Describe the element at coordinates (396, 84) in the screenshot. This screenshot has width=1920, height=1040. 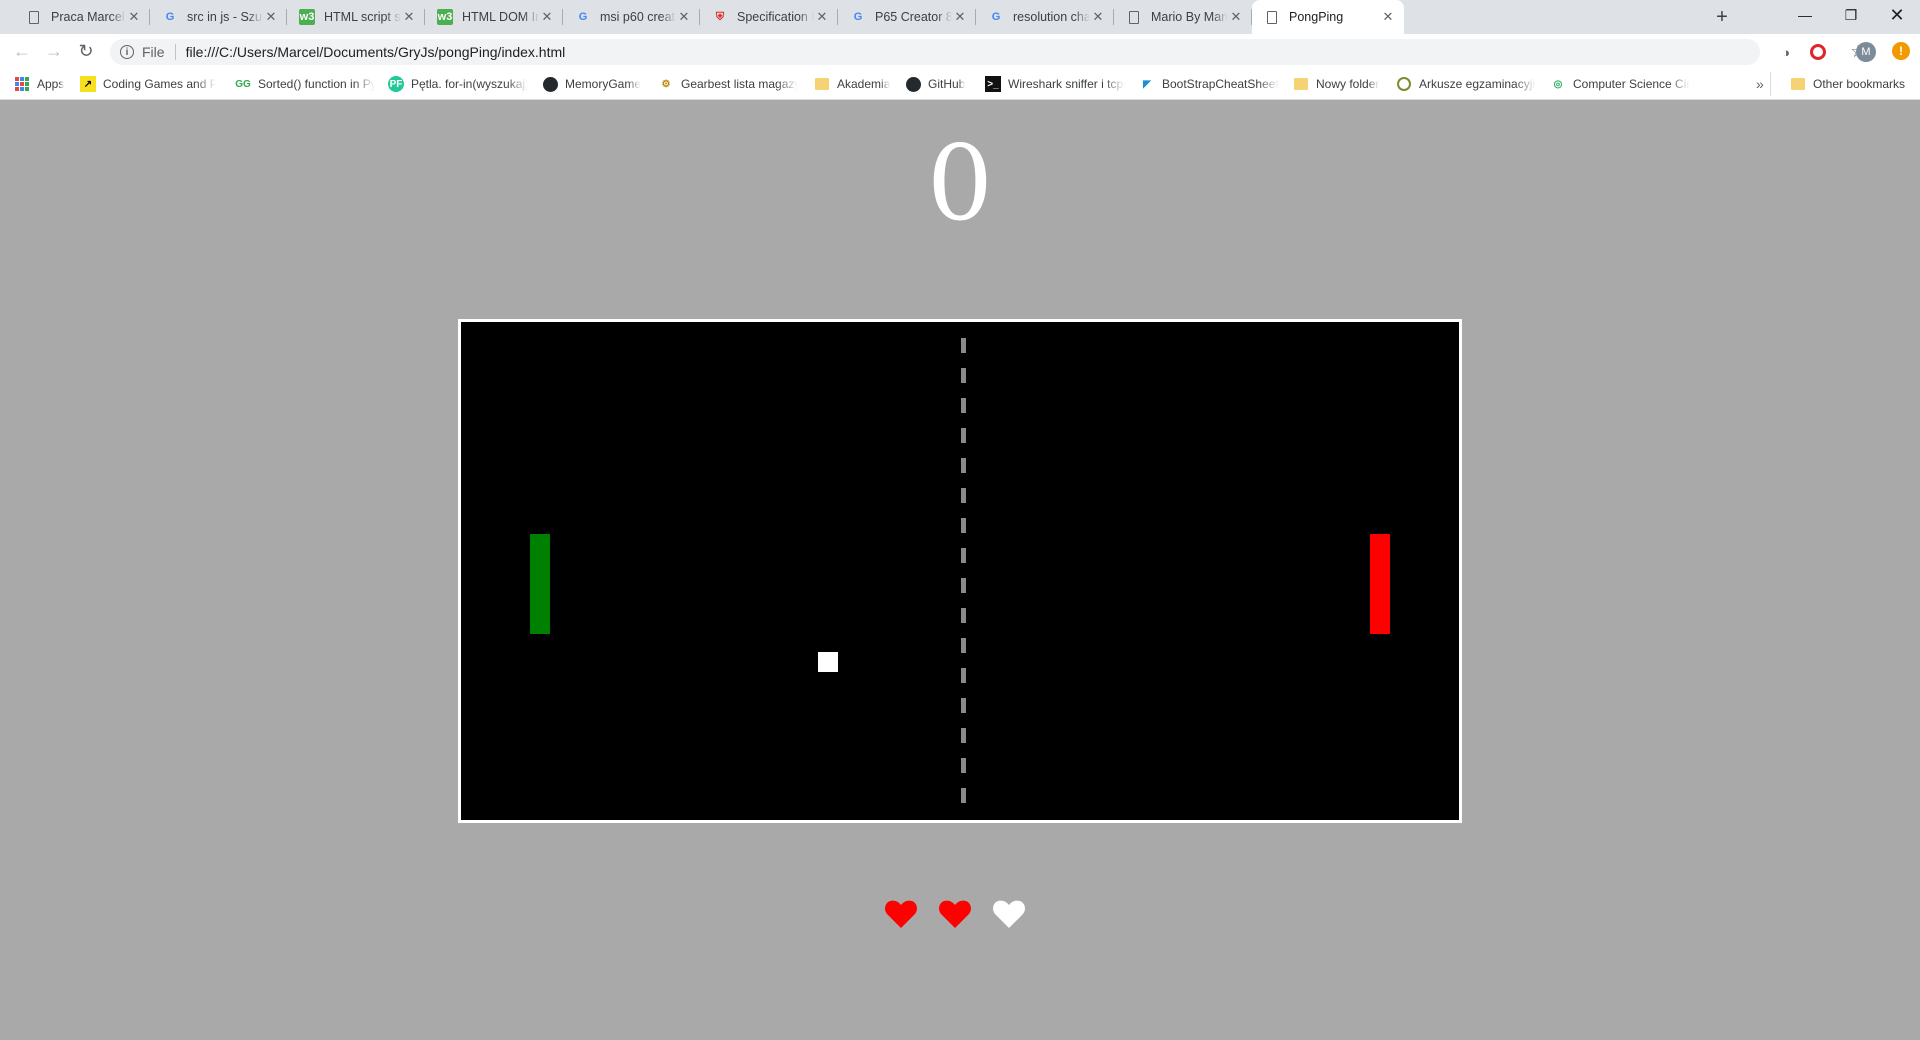
I see `teal-circle-icon: PF` at that location.